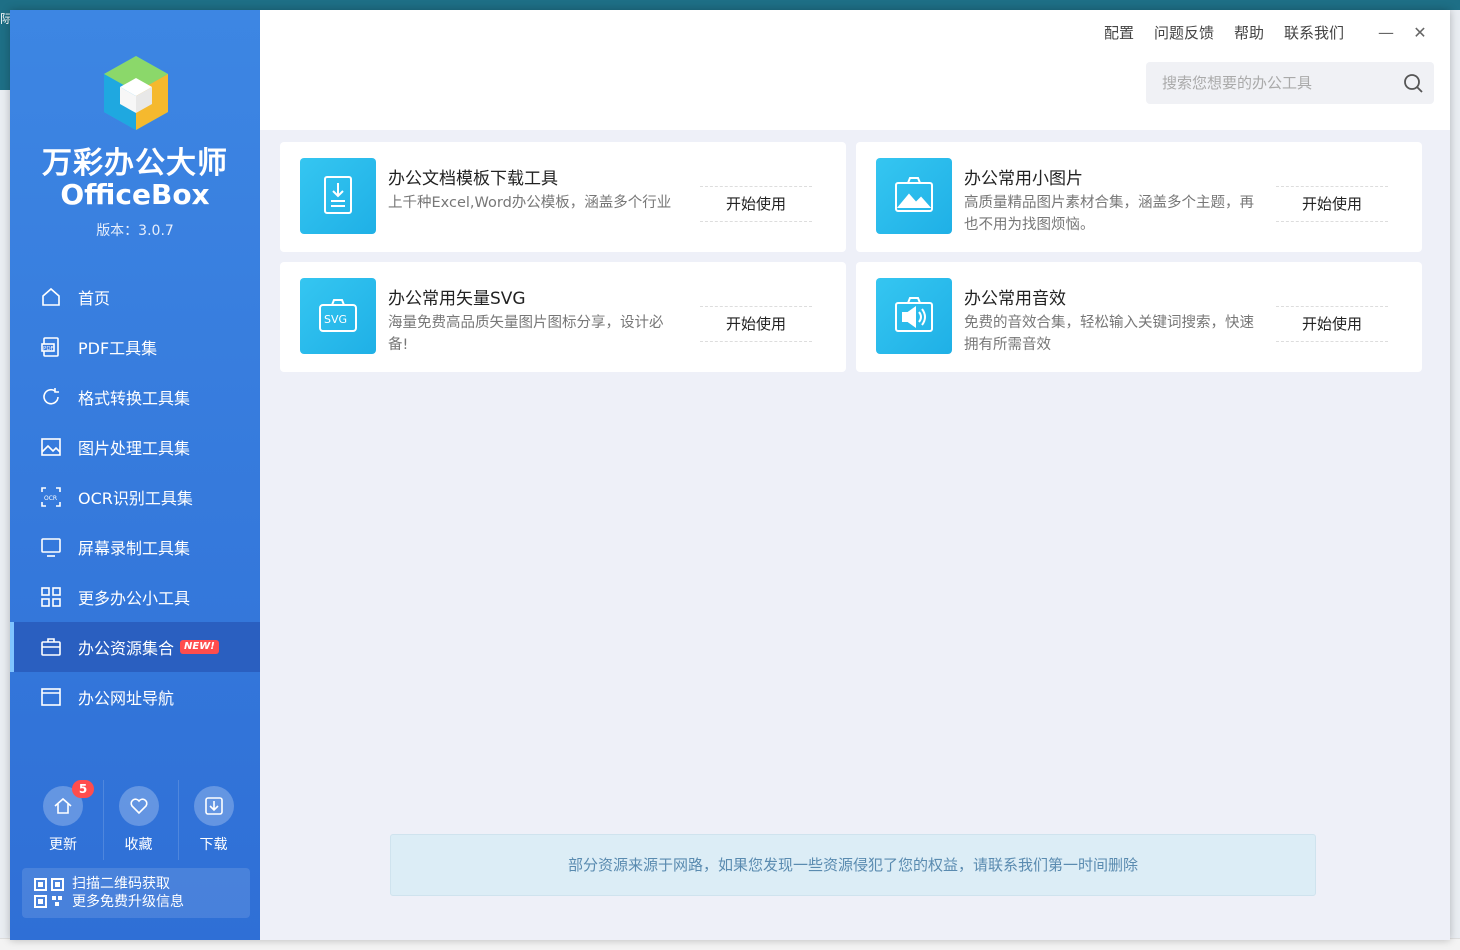  Describe the element at coordinates (136, 93) in the screenshot. I see `officebox-logo-icon` at that location.